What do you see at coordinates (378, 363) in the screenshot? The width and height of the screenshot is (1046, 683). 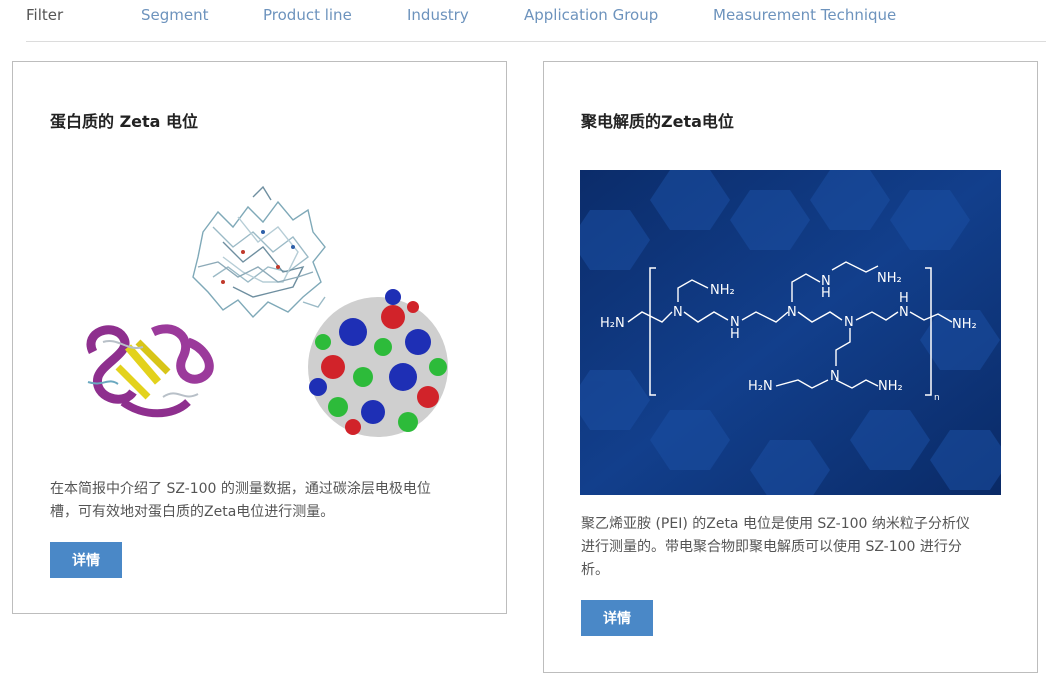 I see `protein-surface-icon` at bounding box center [378, 363].